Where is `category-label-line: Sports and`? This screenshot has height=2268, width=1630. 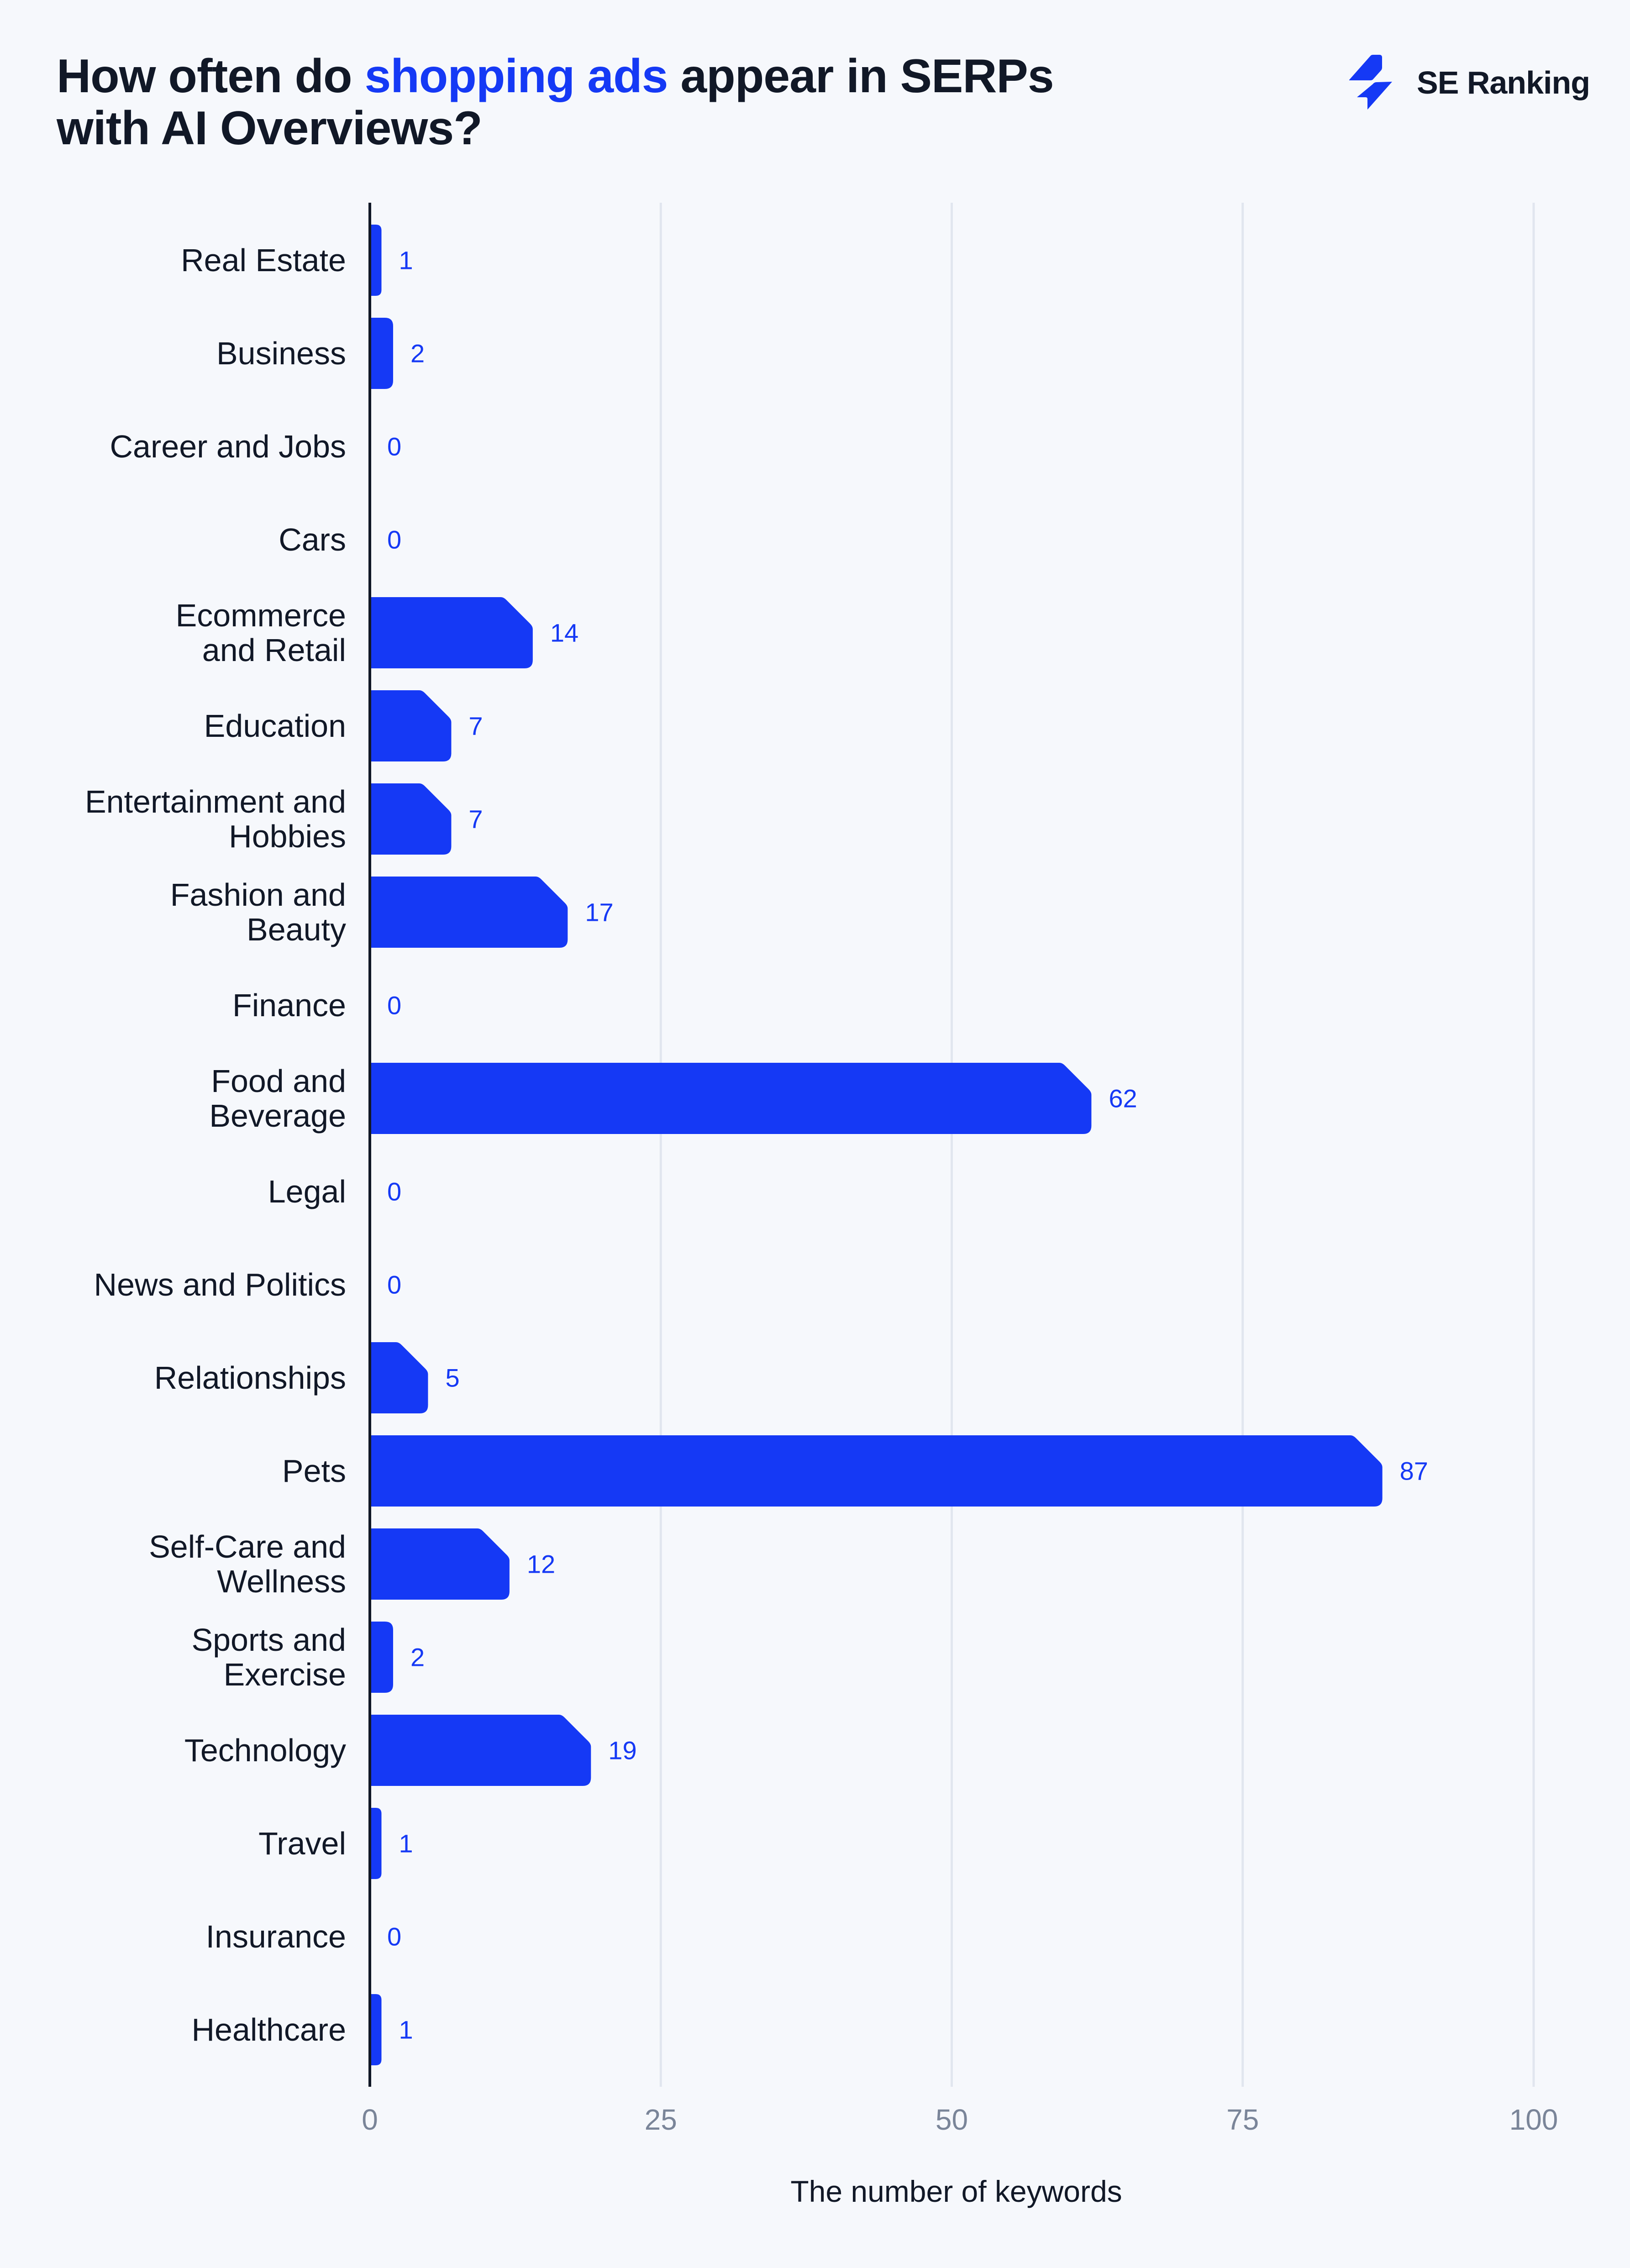 category-label-line: Sports and is located at coordinates (268, 1640).